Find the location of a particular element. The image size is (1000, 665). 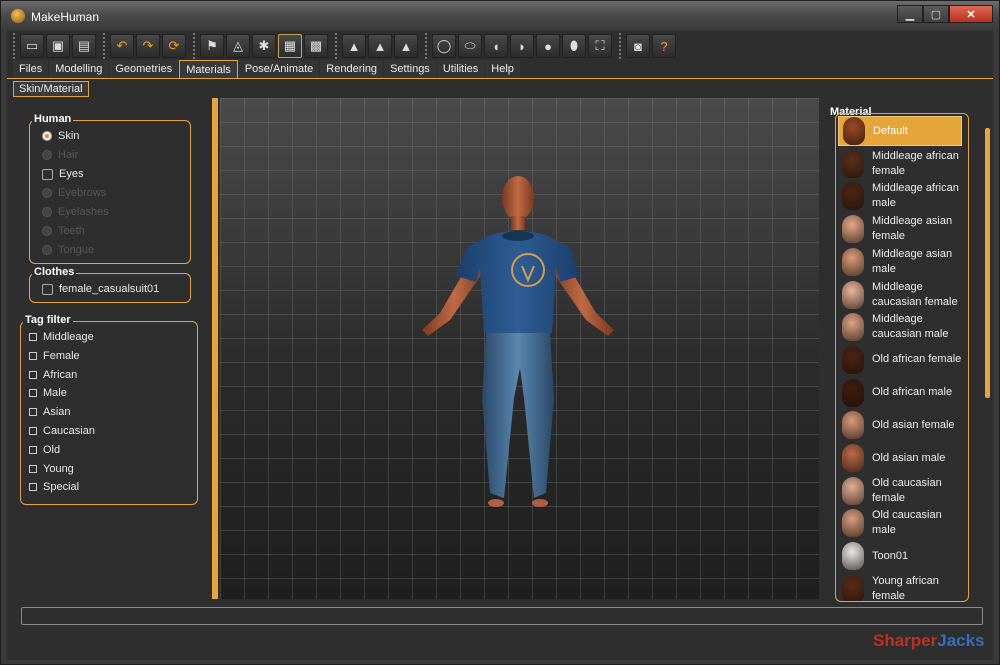

material-item: Old asian female is located at coordinates (900, 425).